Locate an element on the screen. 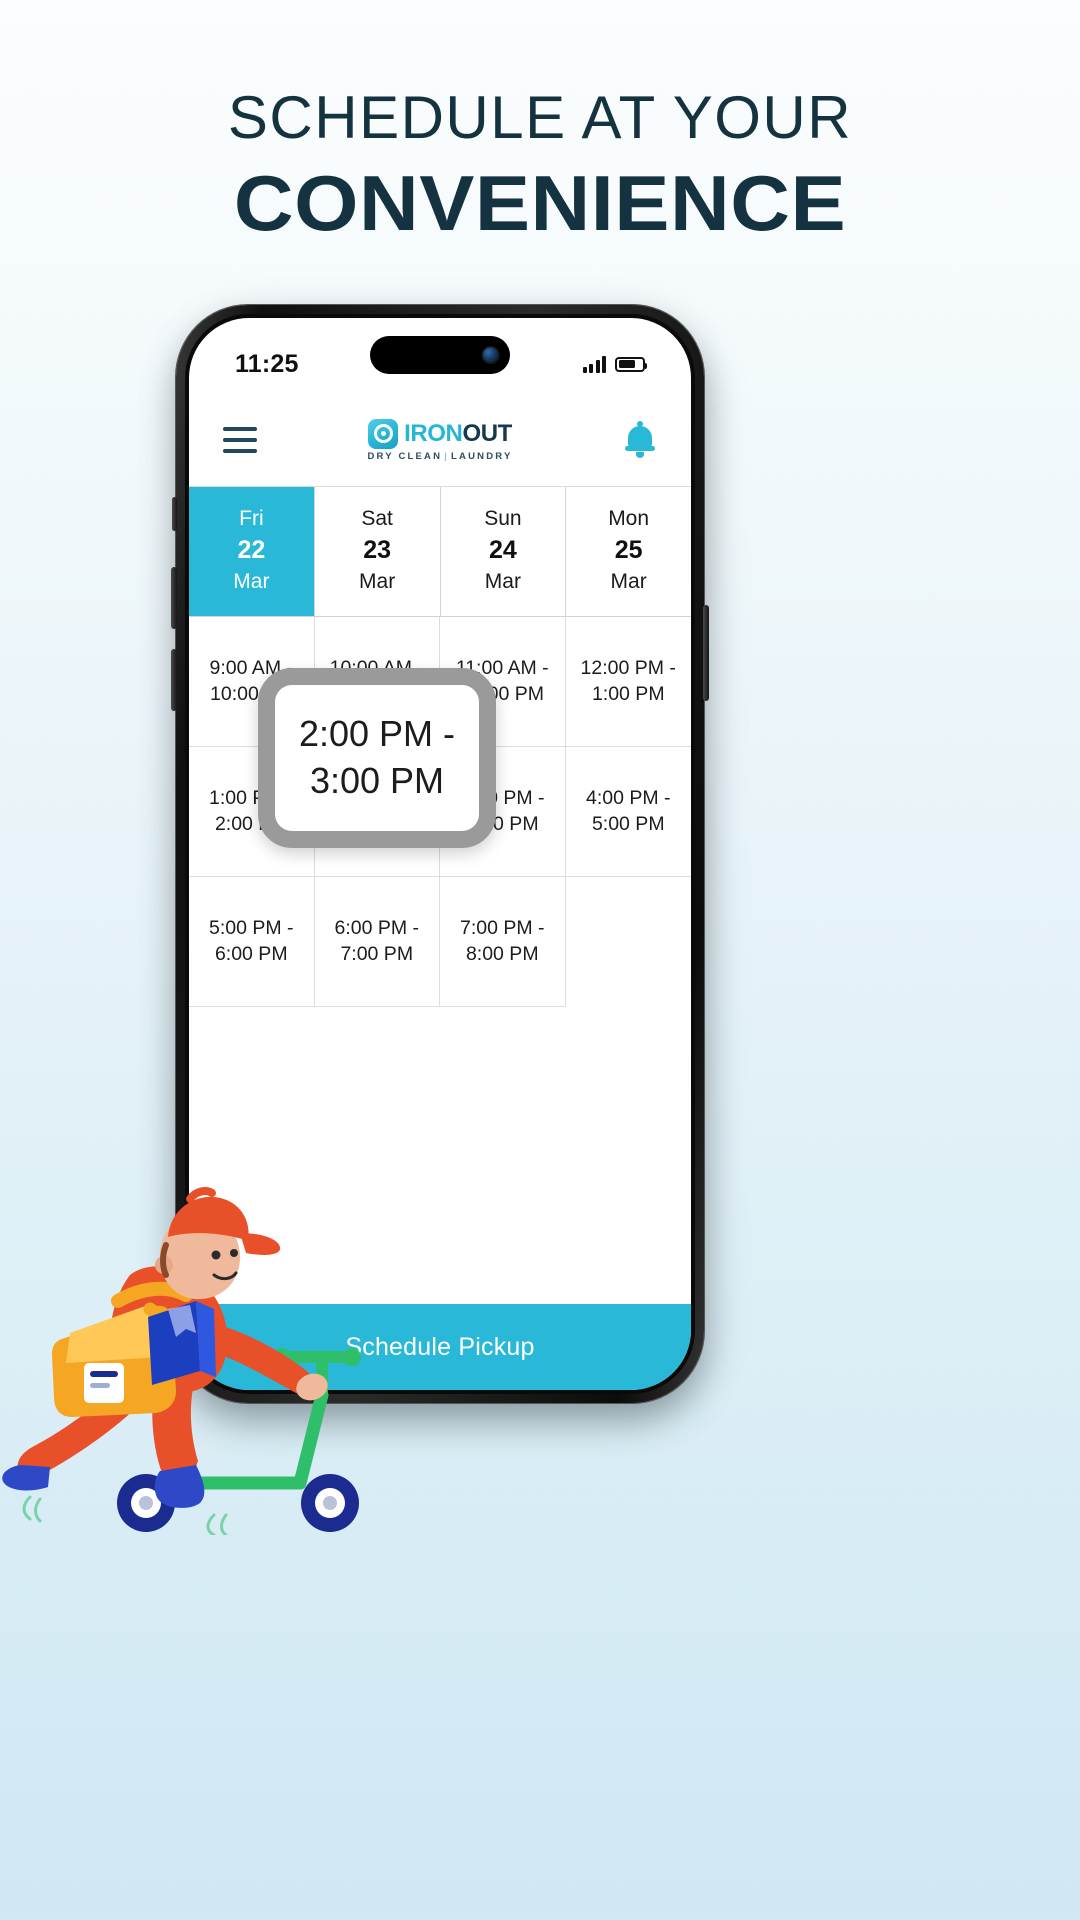 The width and height of the screenshot is (1080, 1920). promo-heading-line1: SCHEDULE AT YOUR is located at coordinates (540, 117).